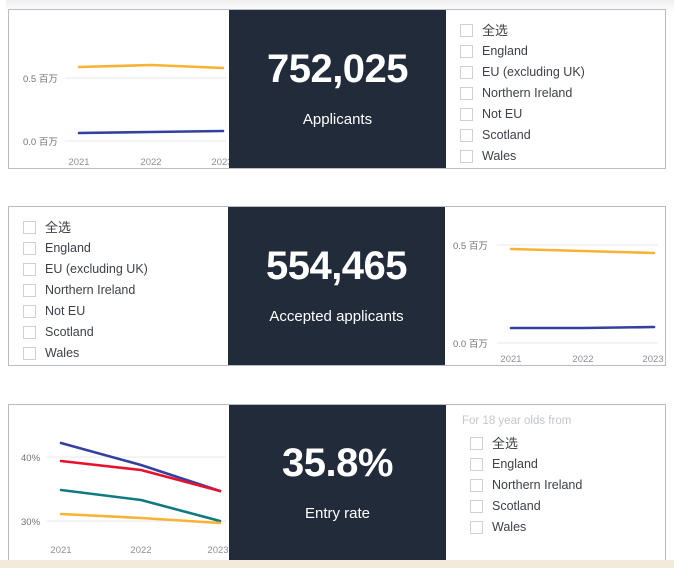  I want to click on kpi-label: Entry rate, so click(337, 513).